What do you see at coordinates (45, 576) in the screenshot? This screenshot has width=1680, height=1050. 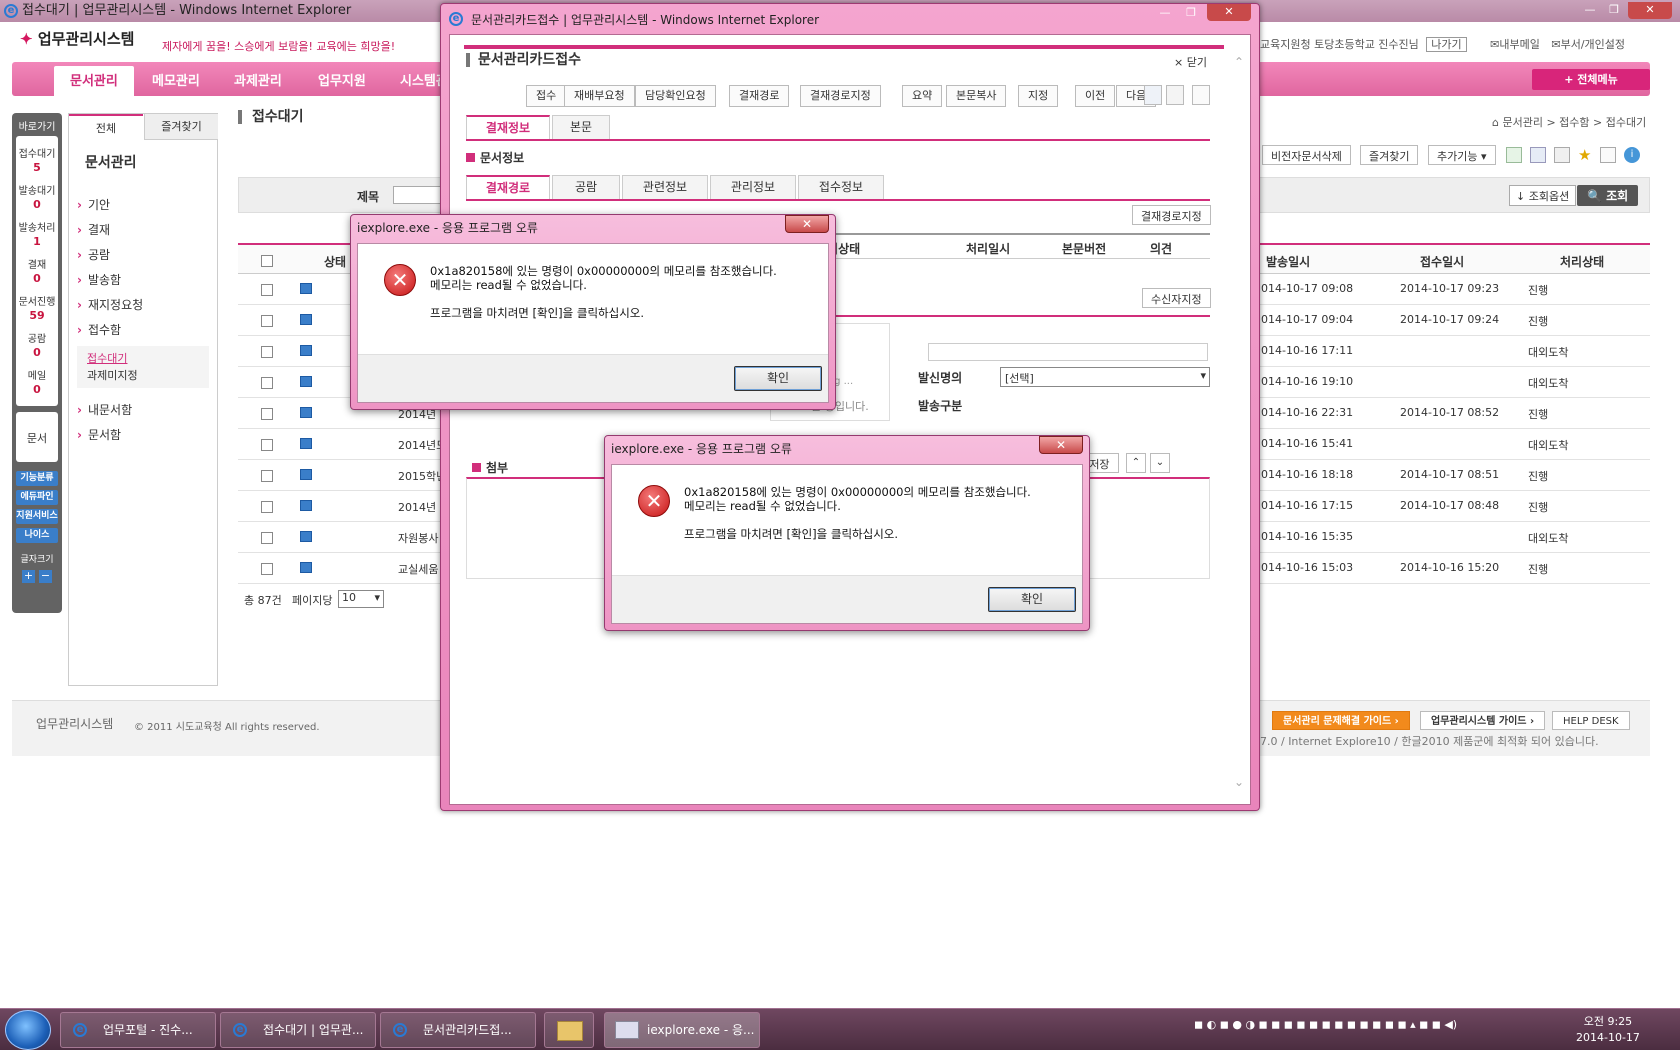 I see `font-decrease-button: −` at bounding box center [45, 576].